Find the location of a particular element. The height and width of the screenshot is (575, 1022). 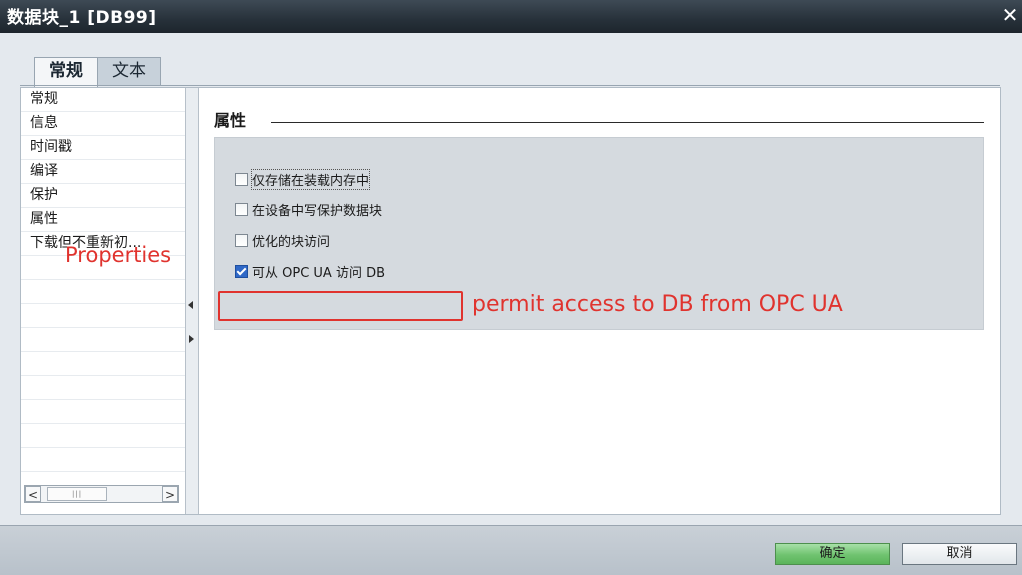

checkbox-checked is located at coordinates (241, 271).